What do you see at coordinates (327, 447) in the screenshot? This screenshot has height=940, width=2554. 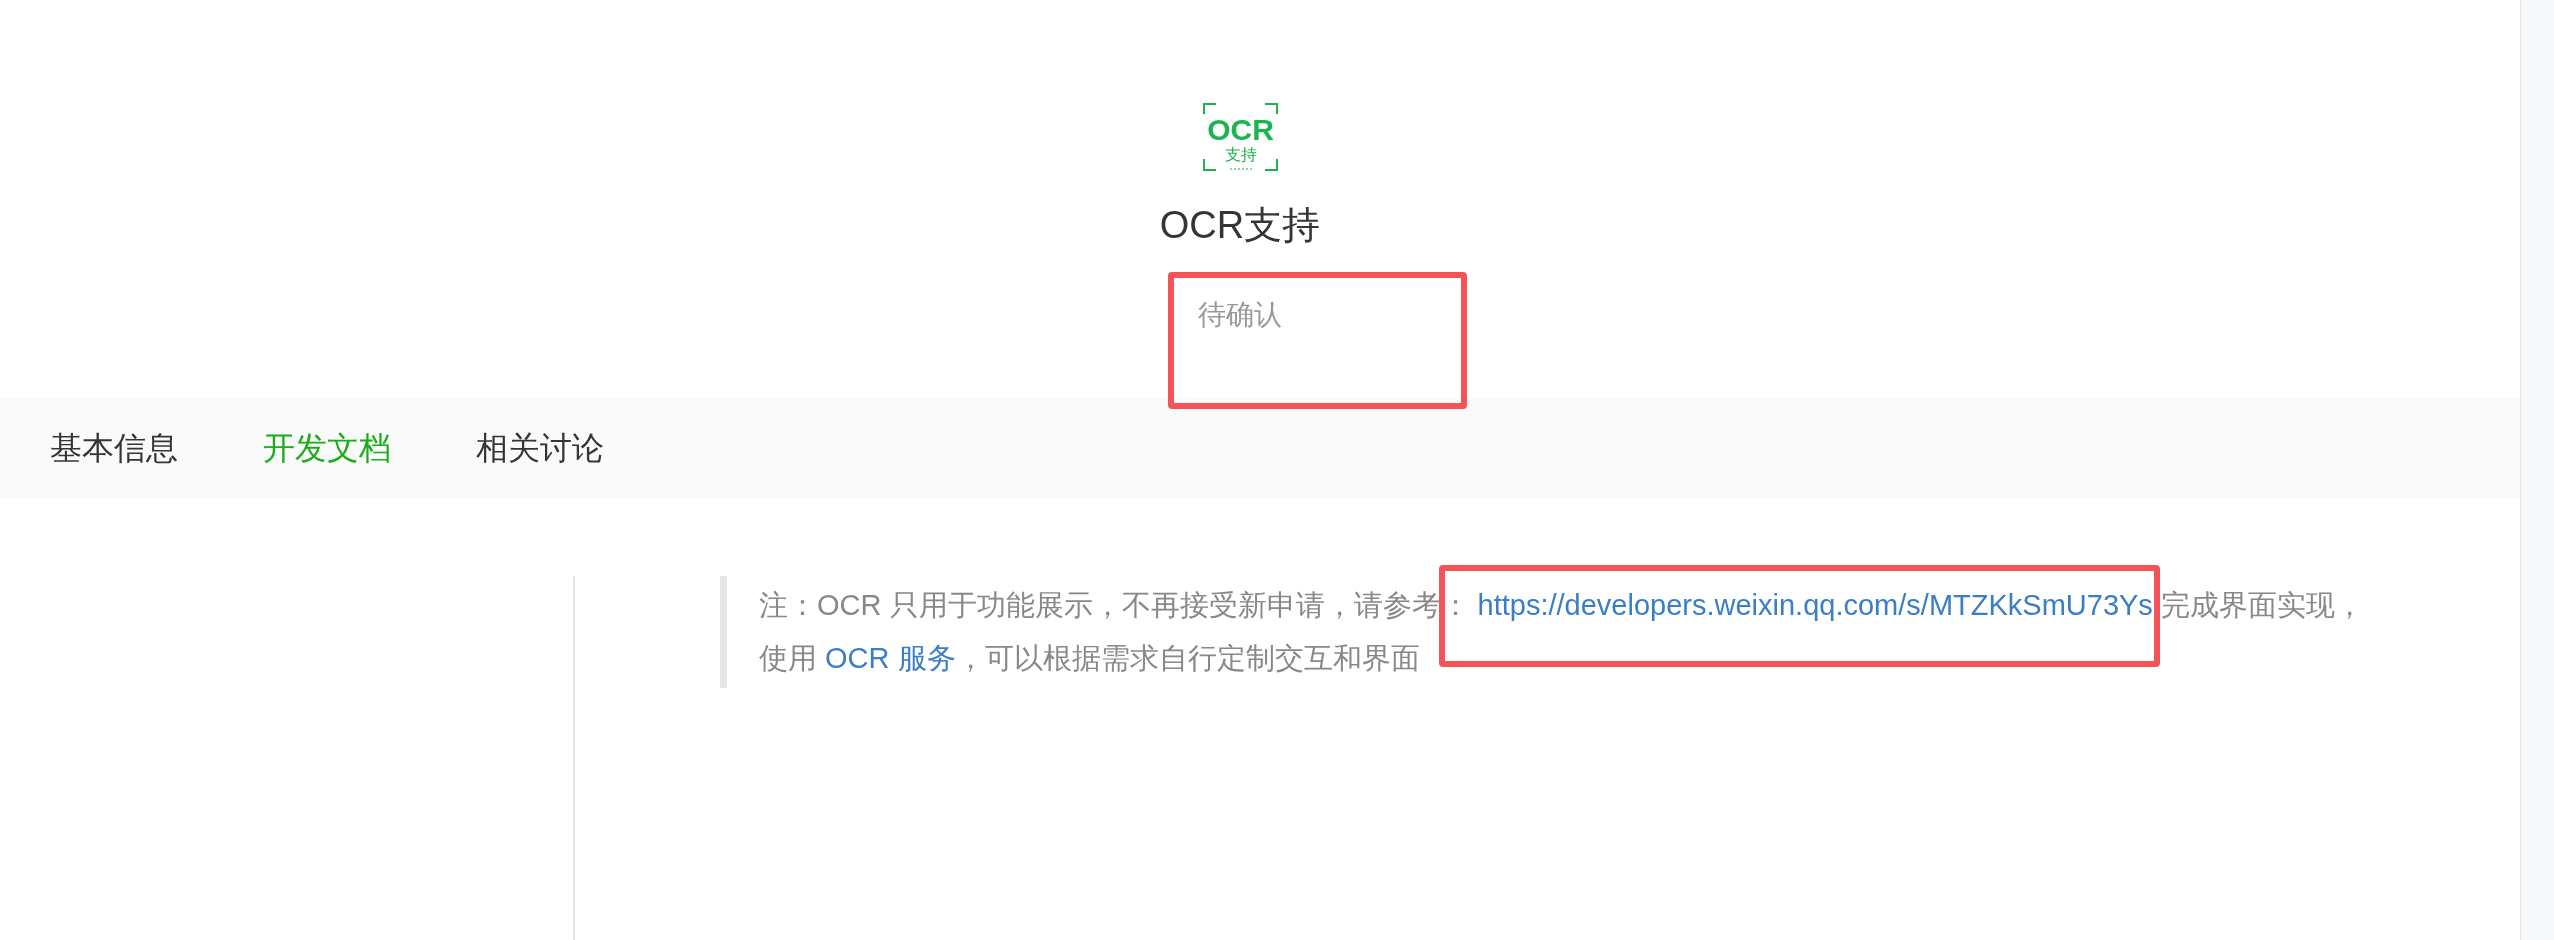 I see `tab: 开发文档` at bounding box center [327, 447].